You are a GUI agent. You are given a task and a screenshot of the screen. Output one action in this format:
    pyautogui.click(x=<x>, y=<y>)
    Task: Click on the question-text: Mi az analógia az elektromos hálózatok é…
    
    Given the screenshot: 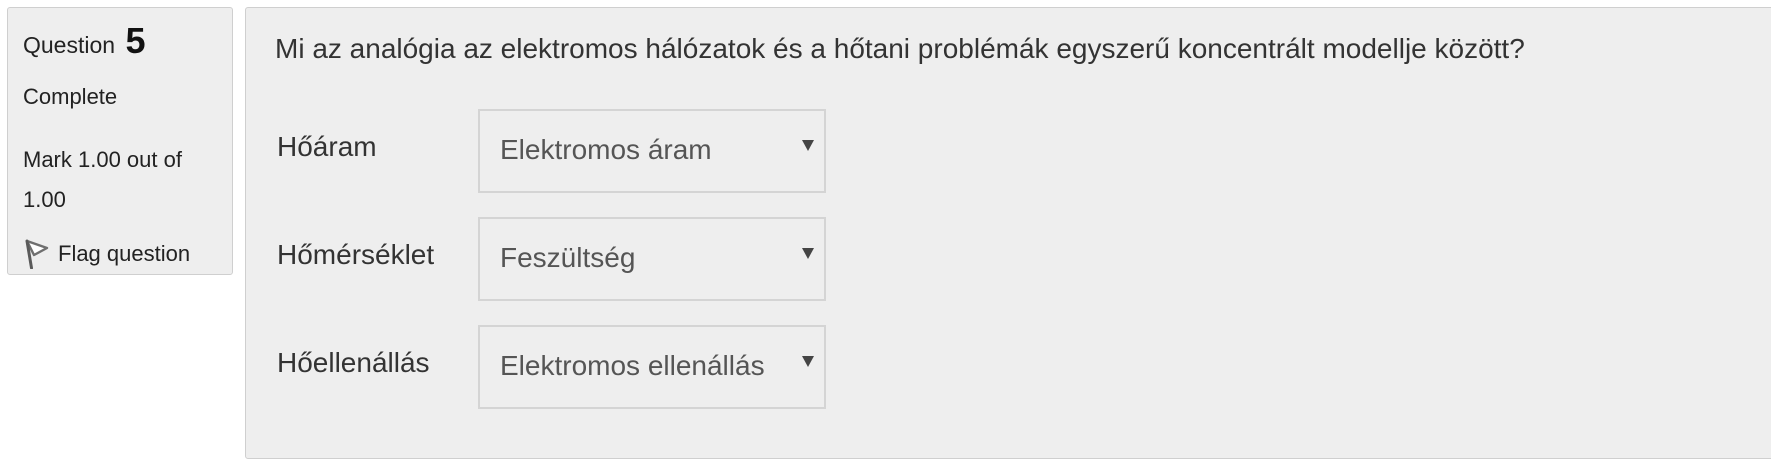 What is the action you would take?
    pyautogui.click(x=900, y=48)
    